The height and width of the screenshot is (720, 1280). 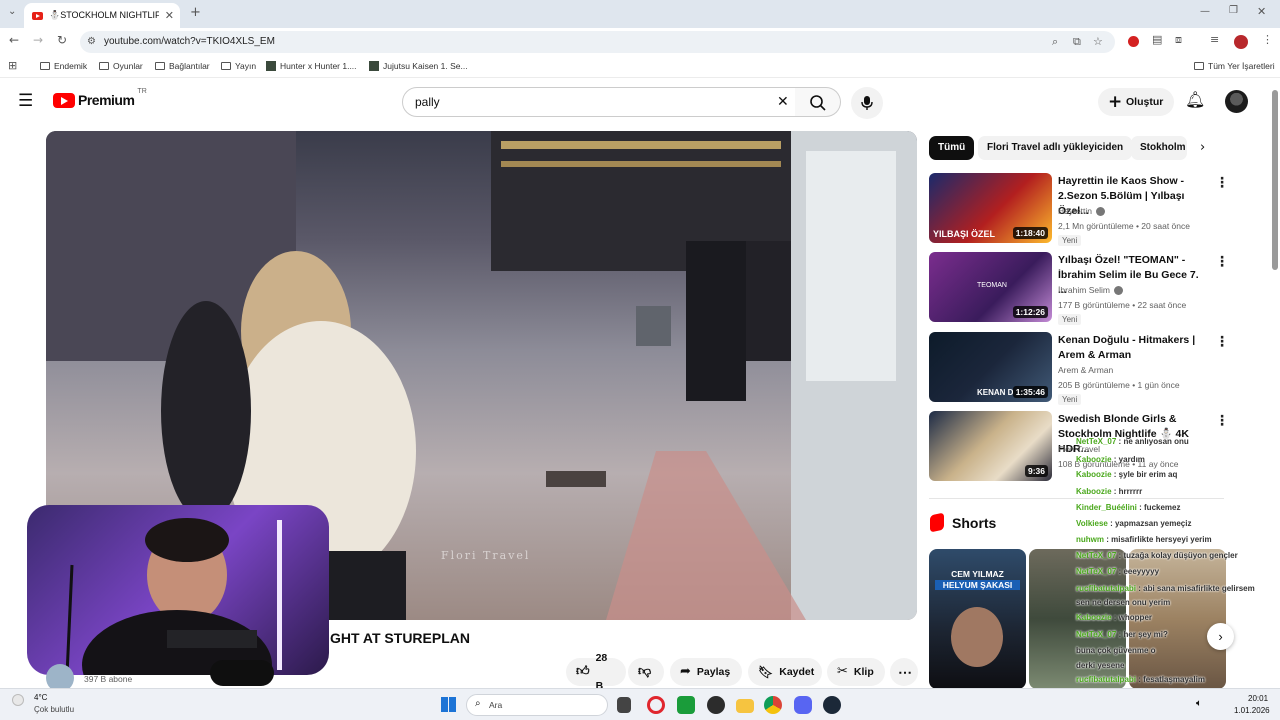 What do you see at coordinates (478, 703) in the screenshot?
I see `search-icon: ⌕` at bounding box center [478, 703].